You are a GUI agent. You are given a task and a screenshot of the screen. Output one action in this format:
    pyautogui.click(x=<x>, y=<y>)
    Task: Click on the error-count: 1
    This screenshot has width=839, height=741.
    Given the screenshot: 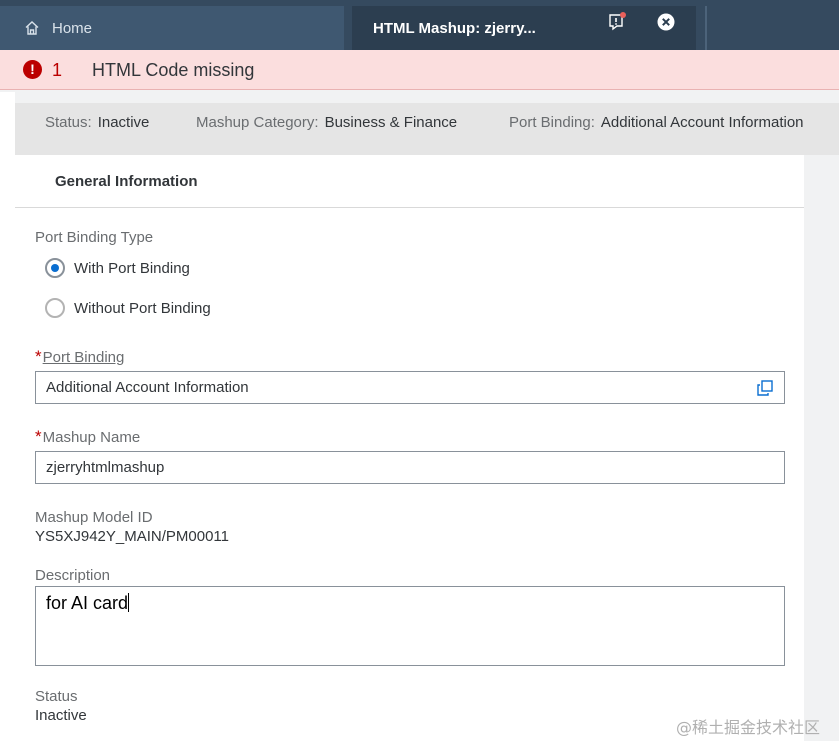 What is the action you would take?
    pyautogui.click(x=57, y=70)
    